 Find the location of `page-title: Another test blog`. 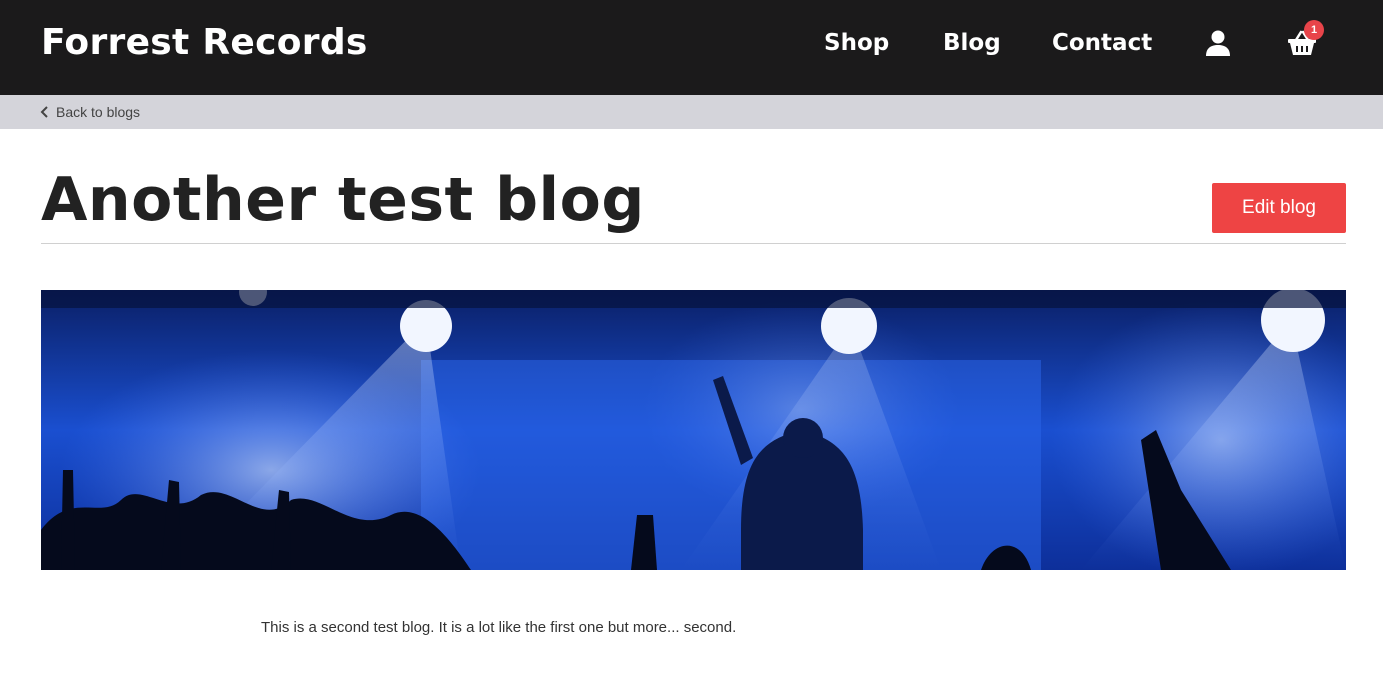

page-title: Another test blog is located at coordinates (343, 200).